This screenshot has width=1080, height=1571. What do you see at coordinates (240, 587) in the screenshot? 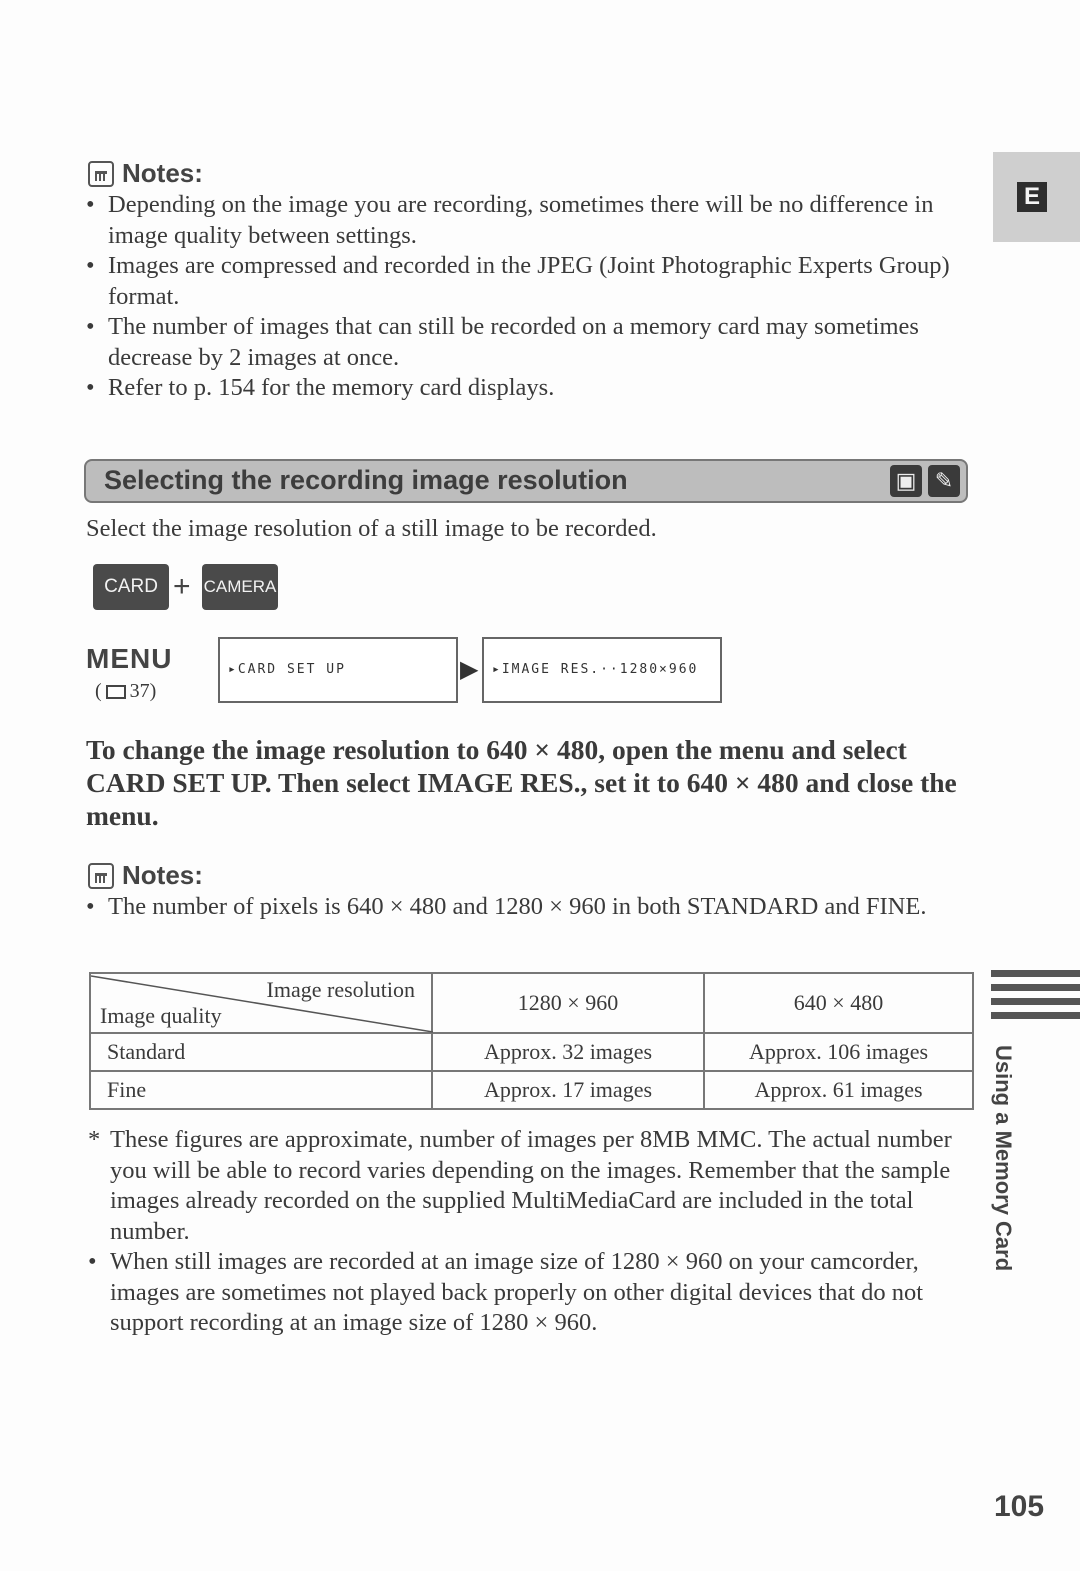
I see `camera-mode-key: CAMERA` at bounding box center [240, 587].